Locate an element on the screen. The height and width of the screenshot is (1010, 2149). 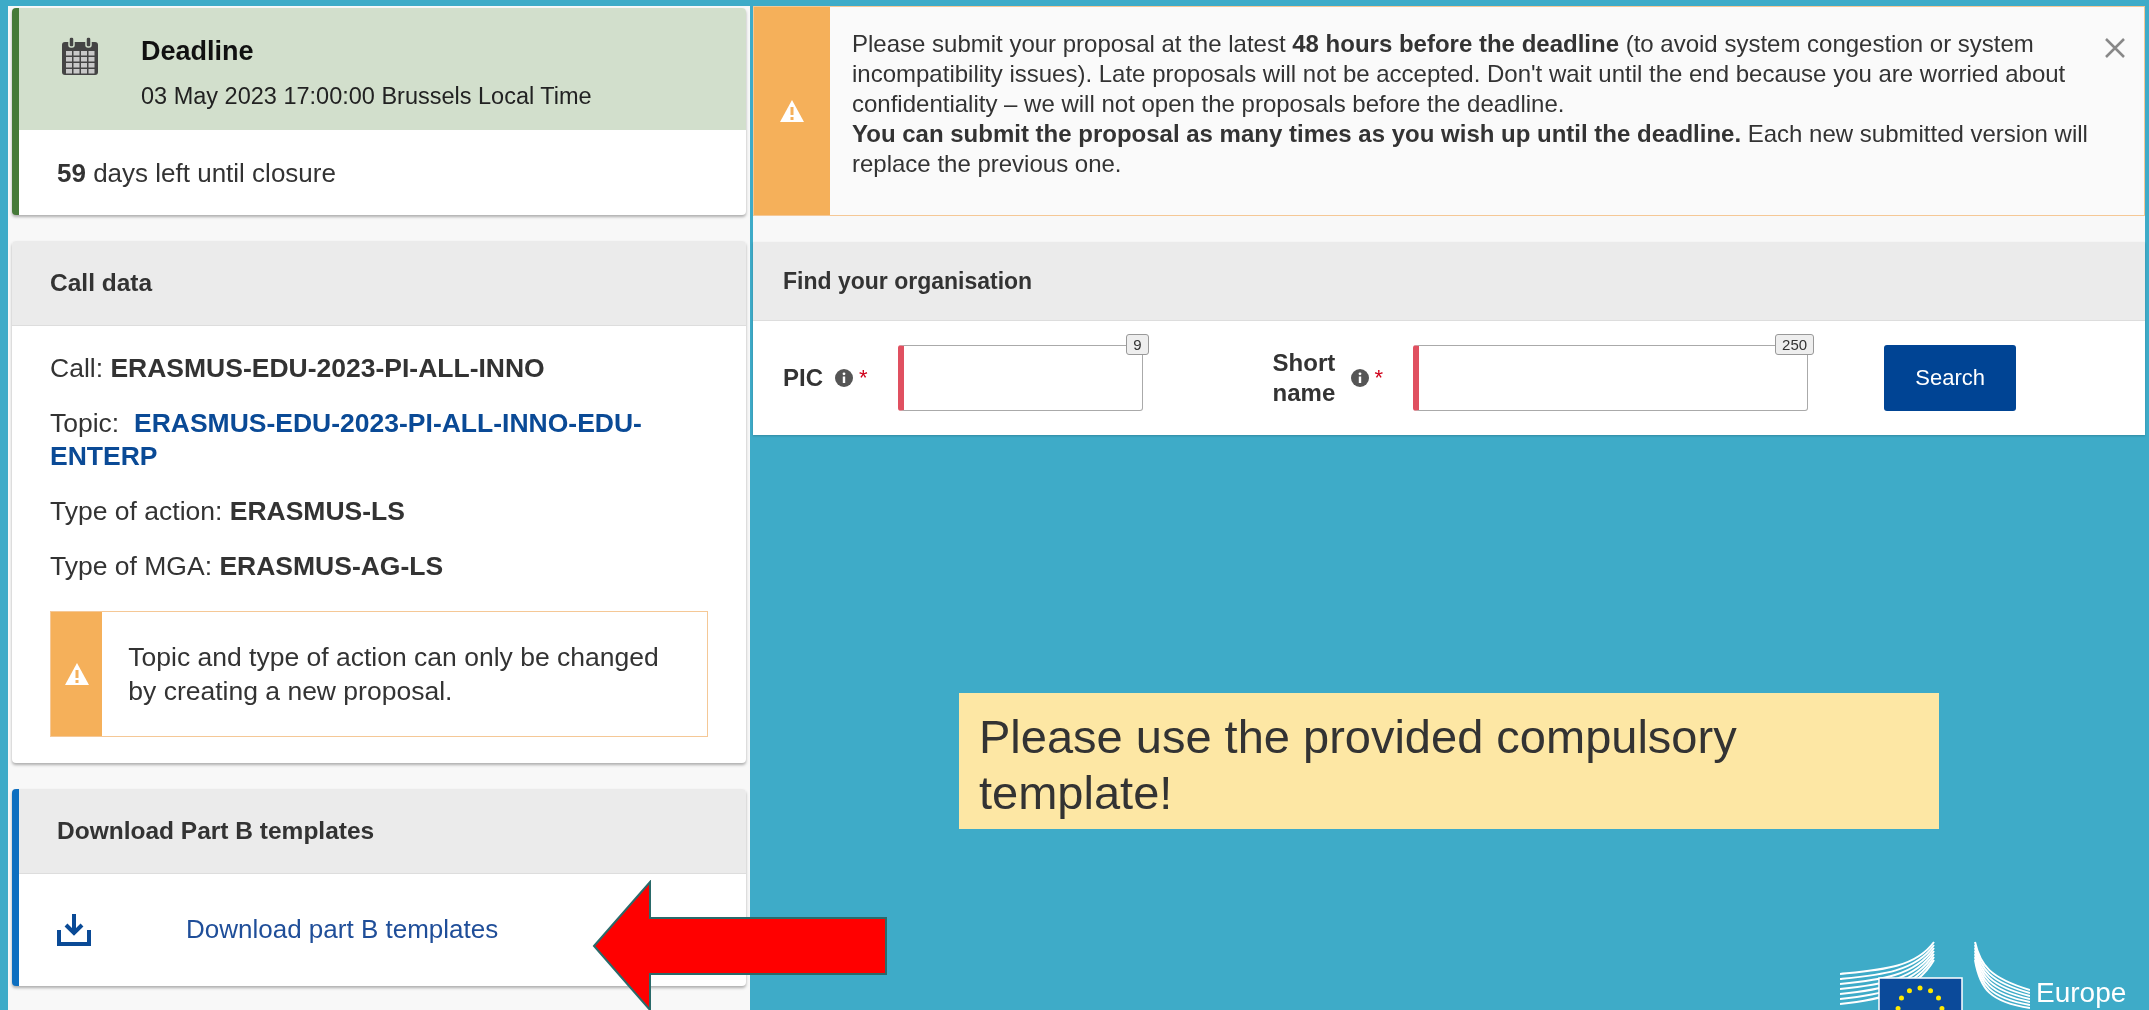
download-icon is located at coordinates (74, 929).